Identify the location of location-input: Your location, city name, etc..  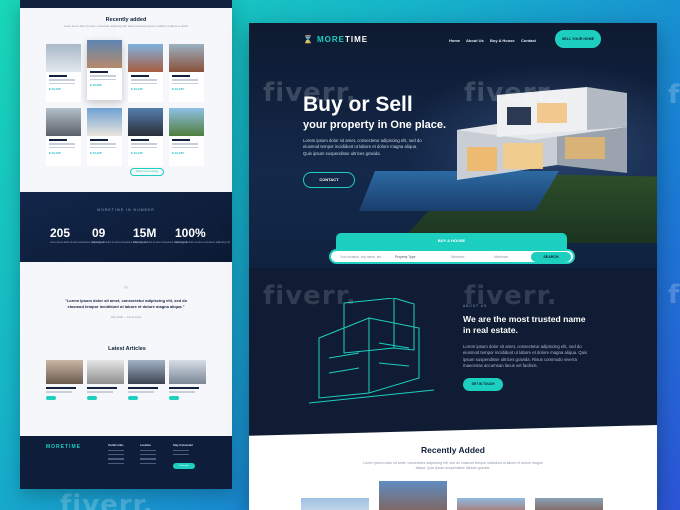
(361, 257).